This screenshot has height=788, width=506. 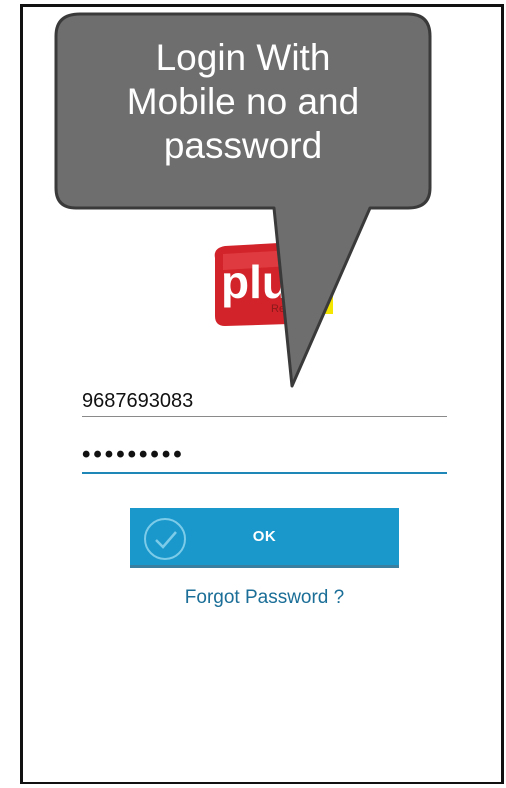 I want to click on mobile-number-field: 9687693083, so click(x=264, y=401).